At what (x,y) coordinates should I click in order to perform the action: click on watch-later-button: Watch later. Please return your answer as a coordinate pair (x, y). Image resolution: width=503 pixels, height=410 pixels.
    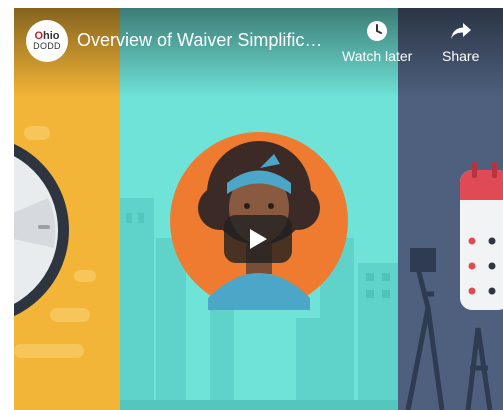
    Looking at the image, I should click on (377, 42).